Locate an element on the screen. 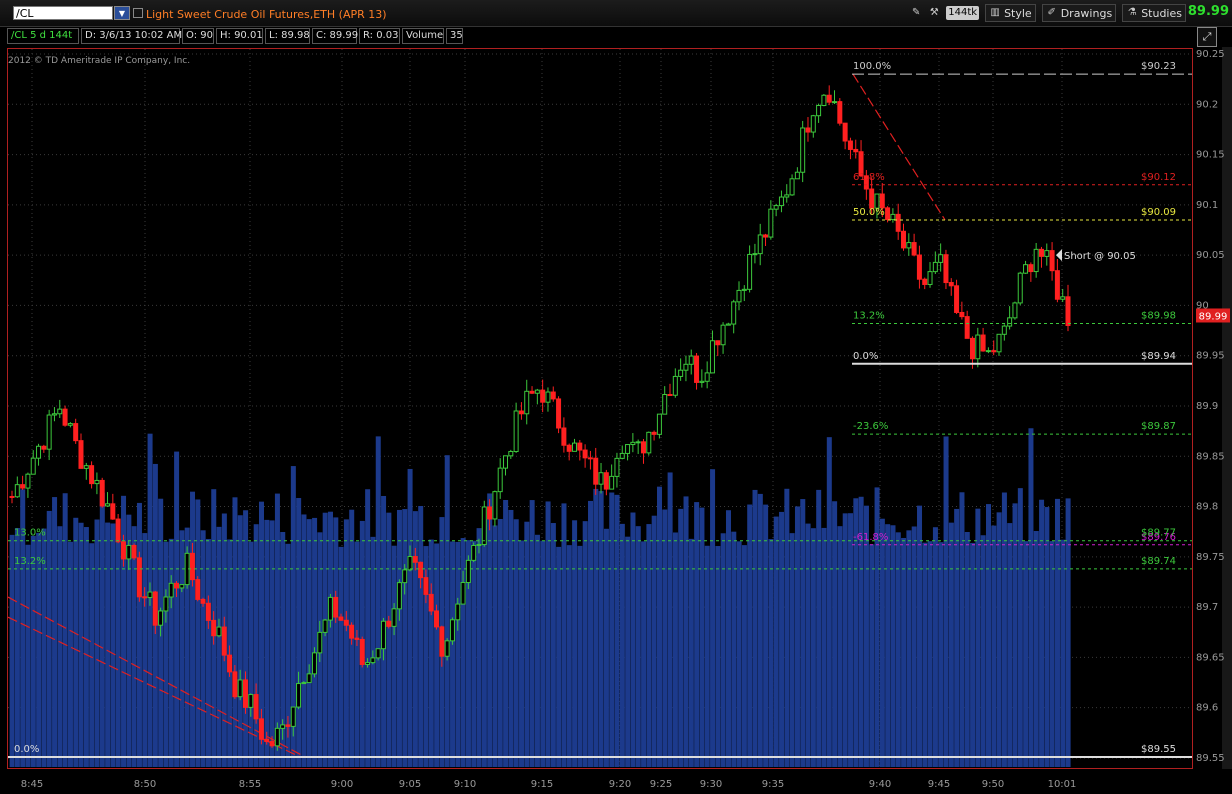 The width and height of the screenshot is (1232, 794). fib-price-label: $89.87 is located at coordinates (1158, 426).